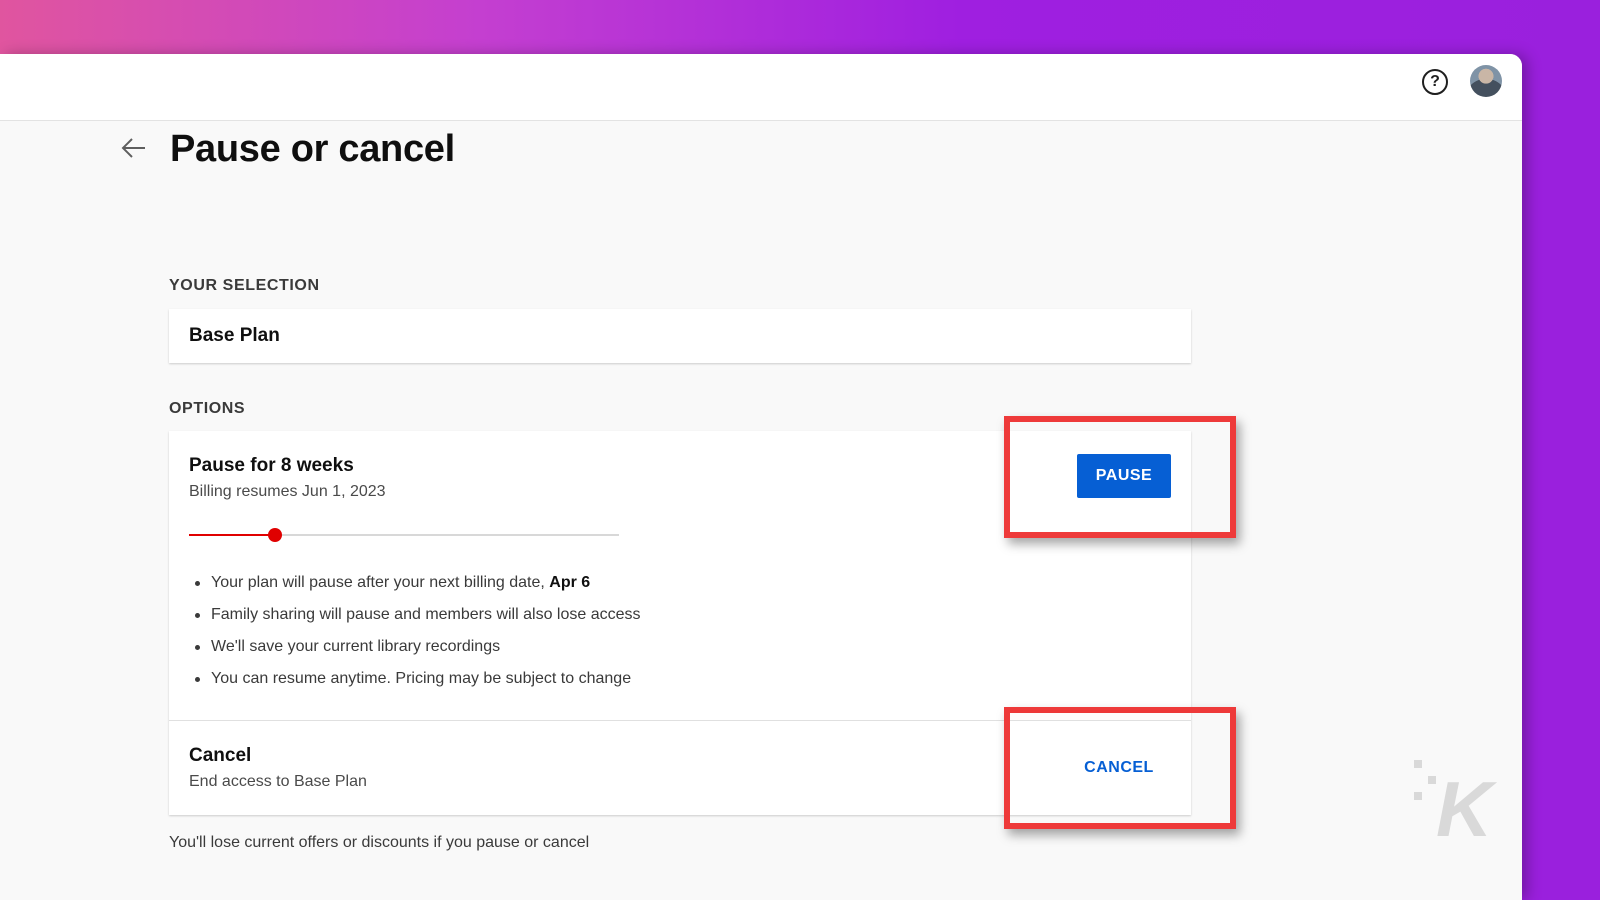 The height and width of the screenshot is (900, 1600). Describe the element at coordinates (1120, 477) in the screenshot. I see `pause-highlight-box` at that location.